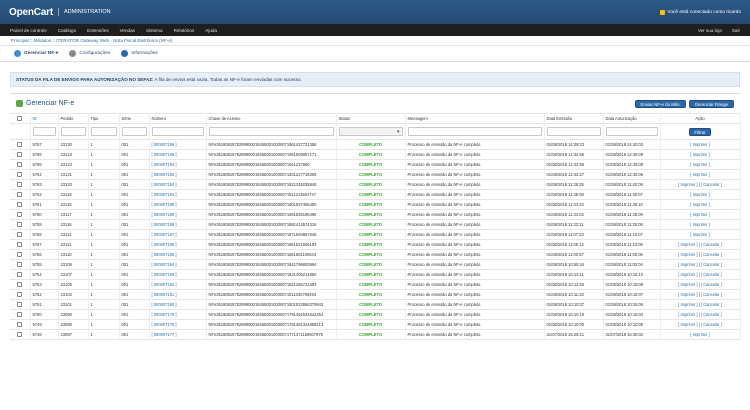 This screenshot has height=410, width=750. I want to click on filter-id-input, so click(44, 131).